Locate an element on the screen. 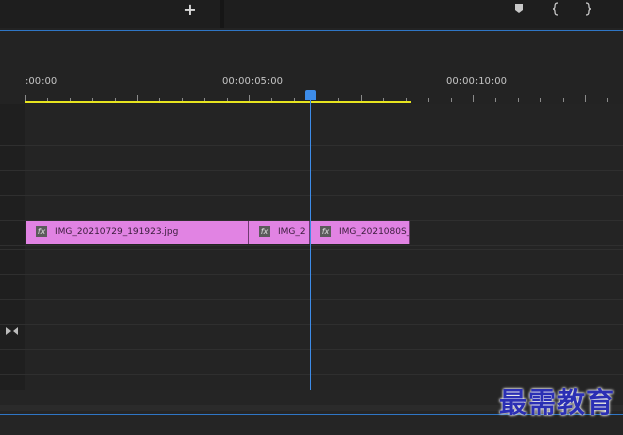 This screenshot has height=435, width=623. watermark: 最需教育 is located at coordinates (556, 402).